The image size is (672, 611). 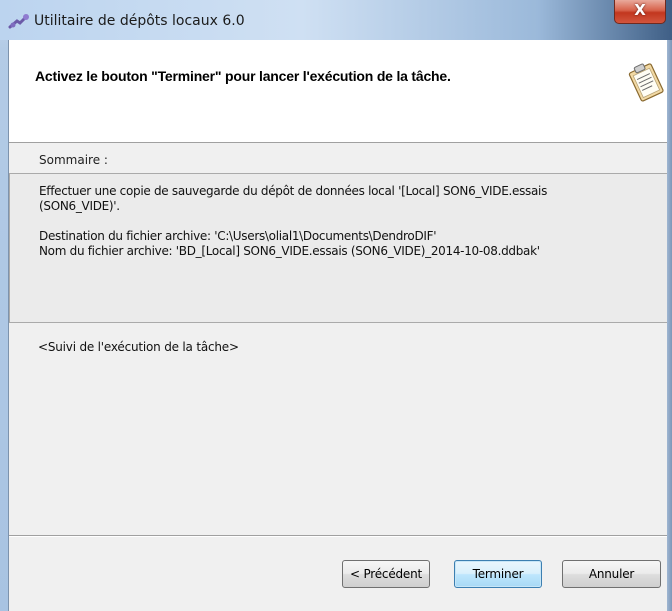 What do you see at coordinates (336, 20) in the screenshot?
I see `title-bar: Utilitaire de dépôts locaux 6.0 X` at bounding box center [336, 20].